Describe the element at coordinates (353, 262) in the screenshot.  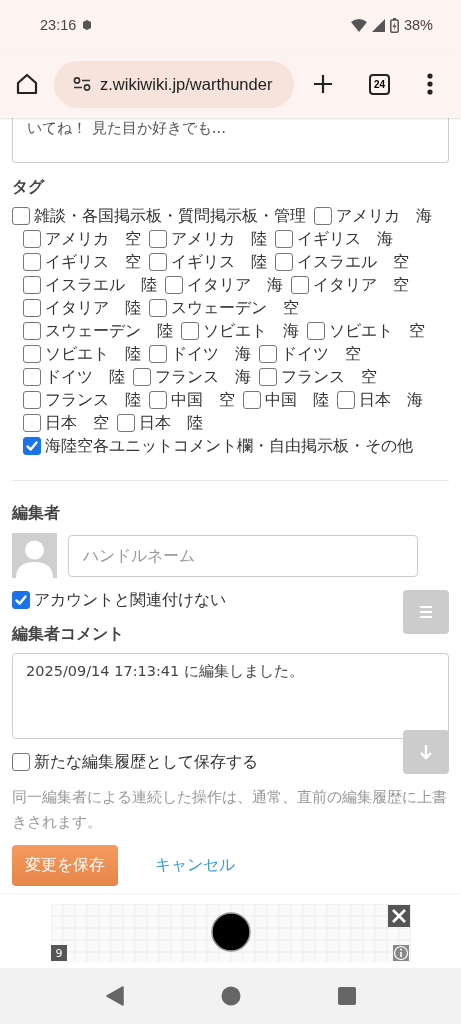
I see `checkbox-label: イスラエル 空` at that location.